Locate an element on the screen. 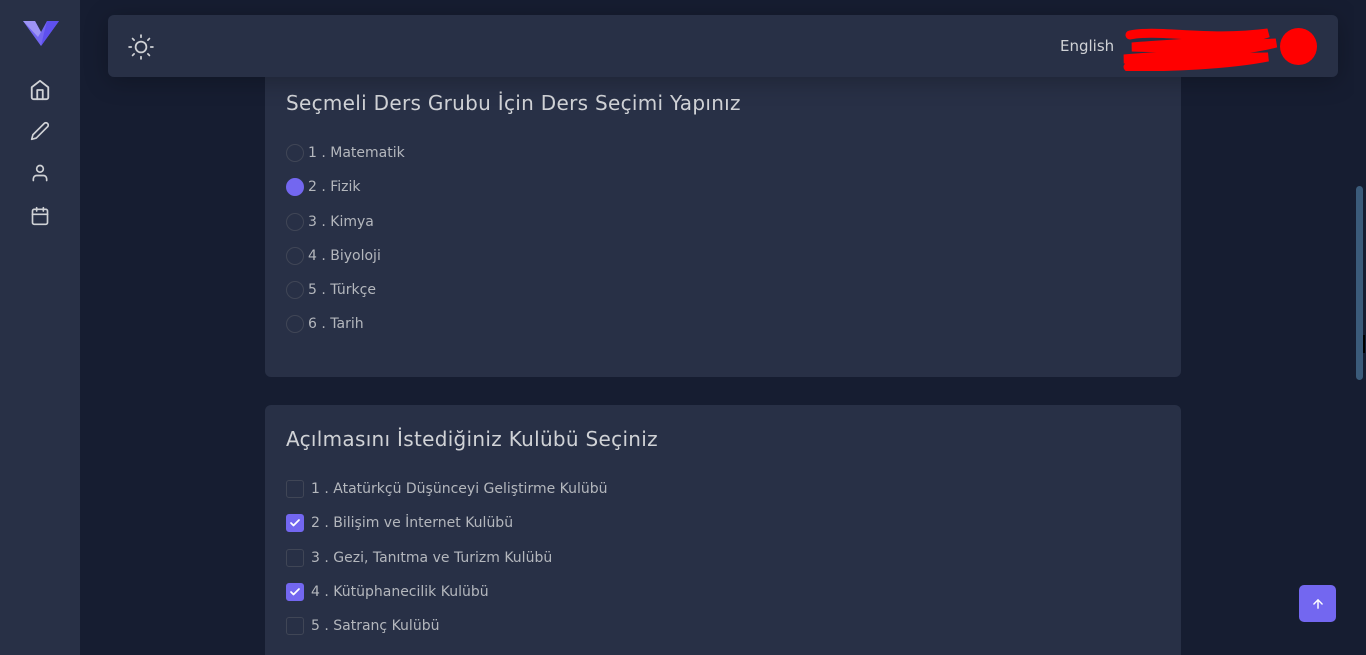 The width and height of the screenshot is (1366, 655). user-icon is located at coordinates (40, 173).